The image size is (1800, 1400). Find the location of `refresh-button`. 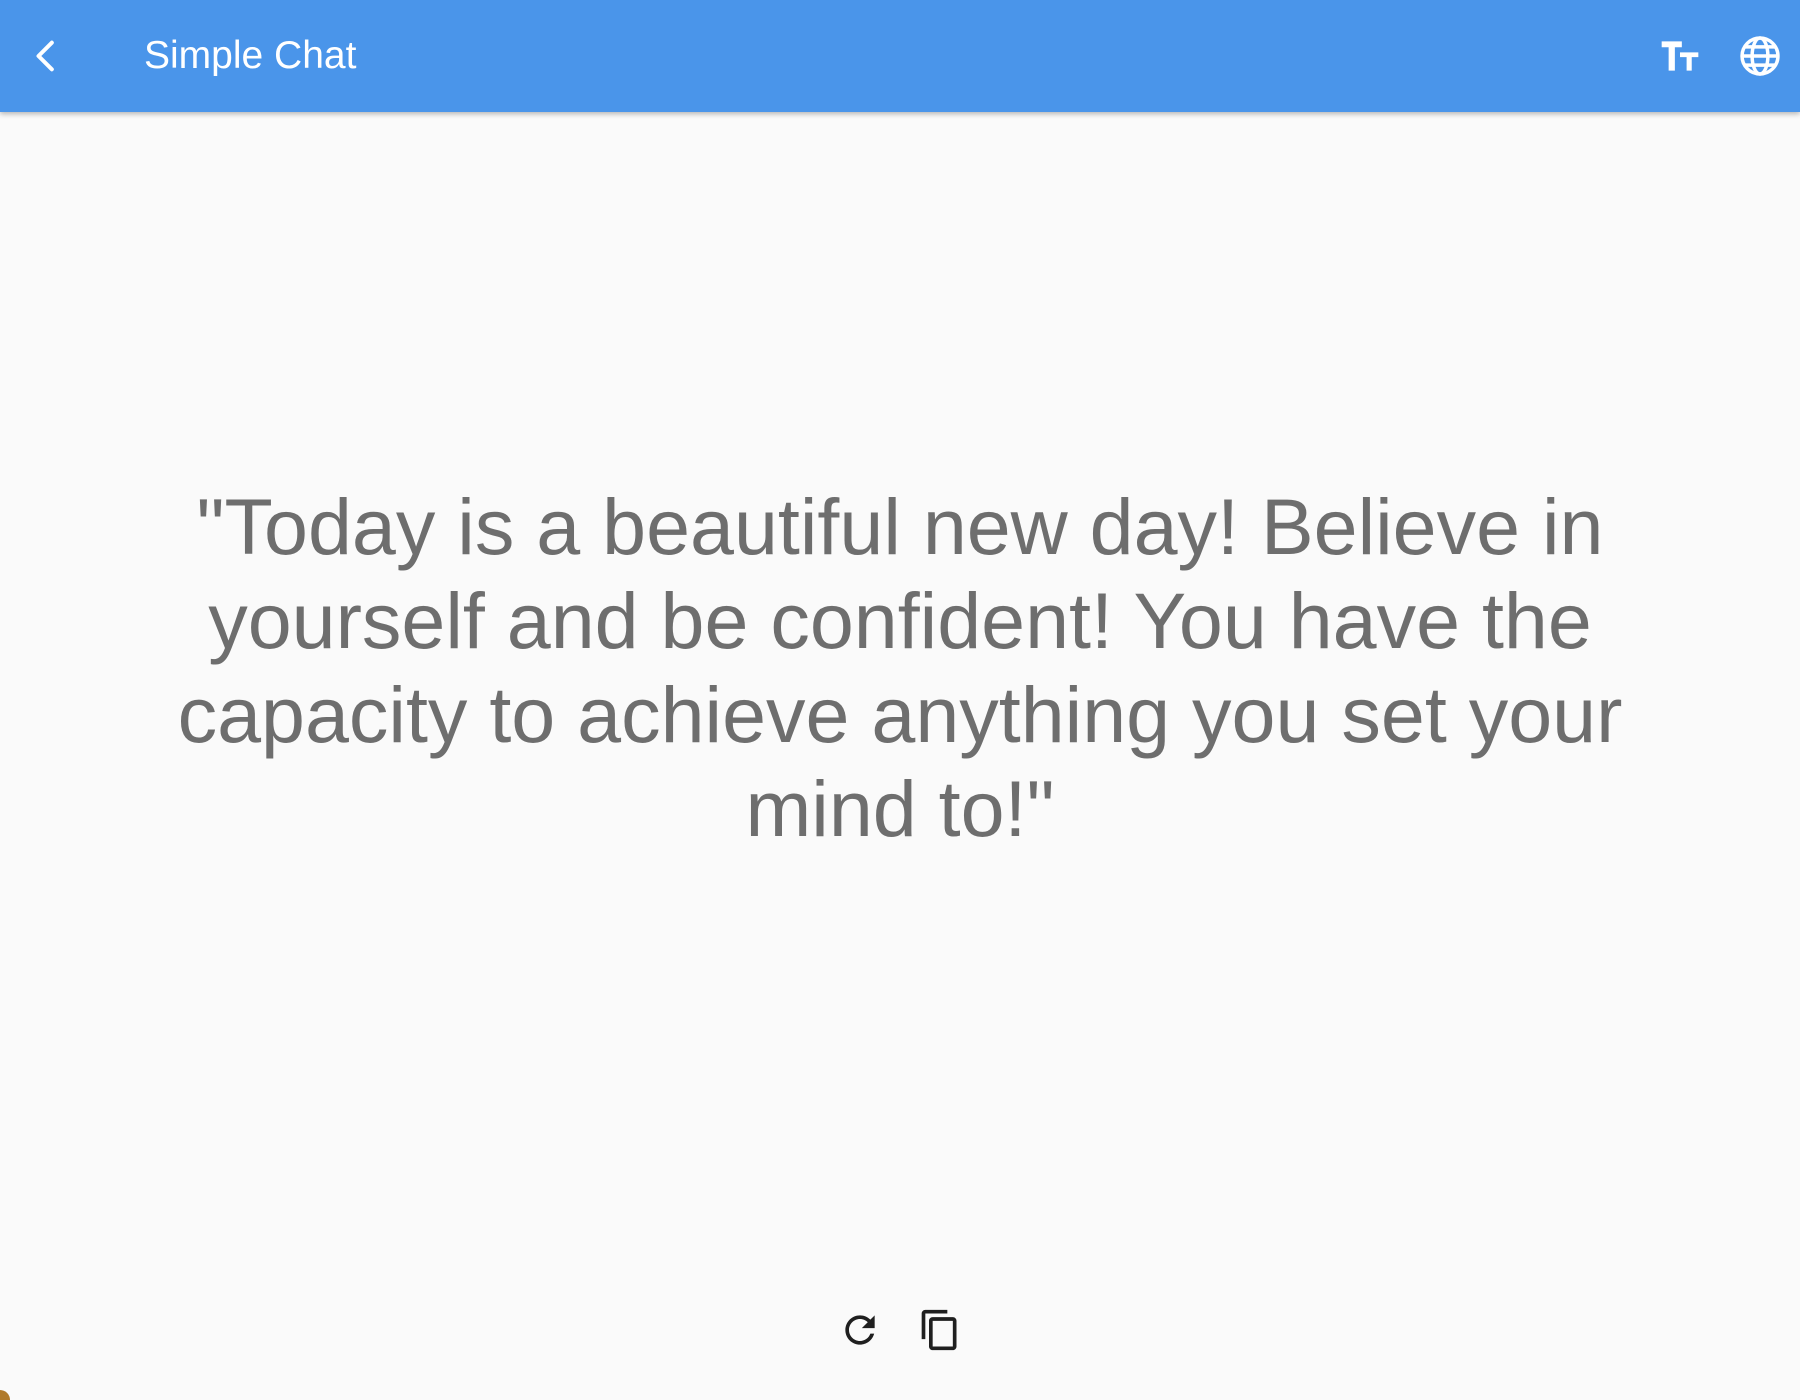

refresh-button is located at coordinates (860, 1330).